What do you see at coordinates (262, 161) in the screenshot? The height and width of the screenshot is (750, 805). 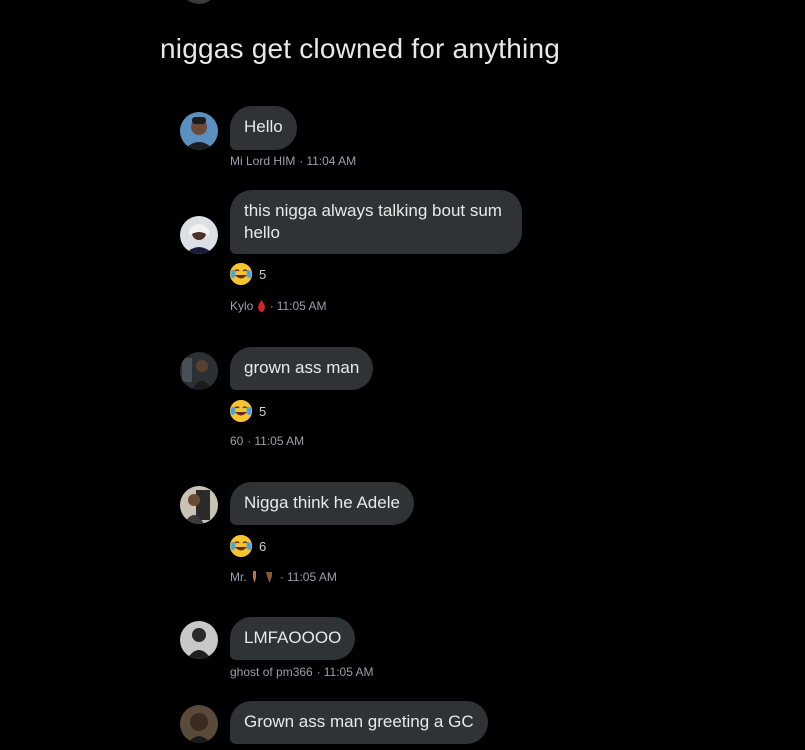 I see `sender-name: Mi Lord HIM` at bounding box center [262, 161].